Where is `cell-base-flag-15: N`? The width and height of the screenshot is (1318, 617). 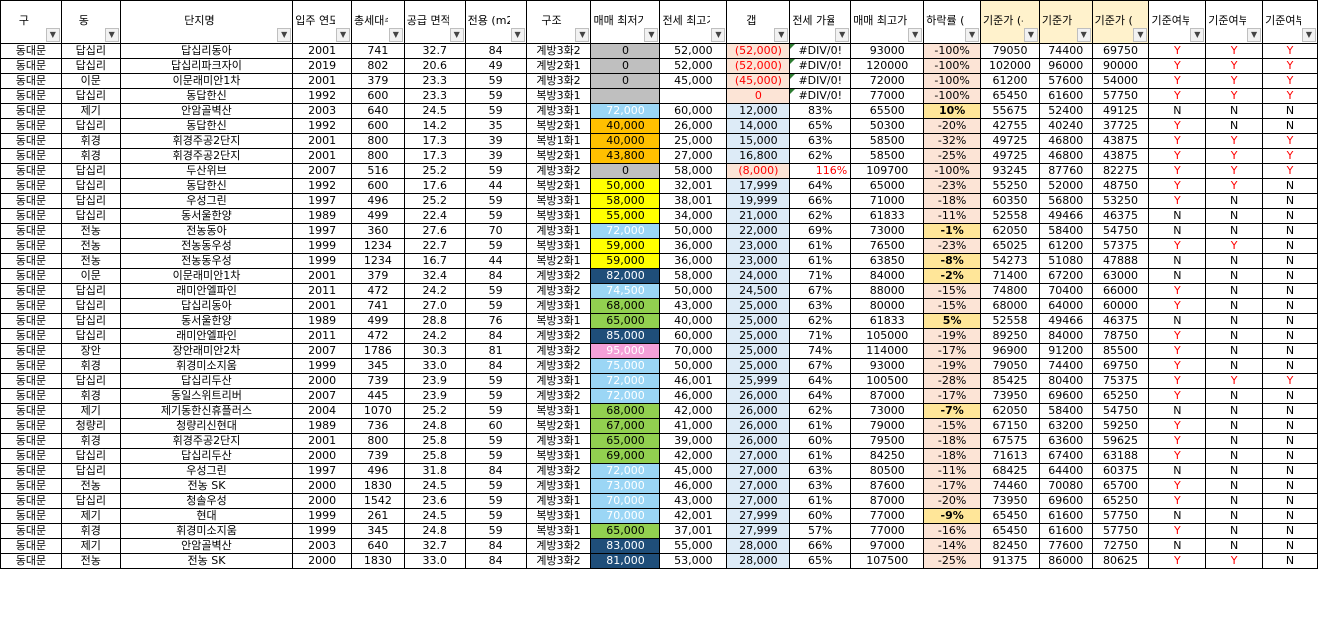
cell-base-flag-15: N is located at coordinates (1177, 231).